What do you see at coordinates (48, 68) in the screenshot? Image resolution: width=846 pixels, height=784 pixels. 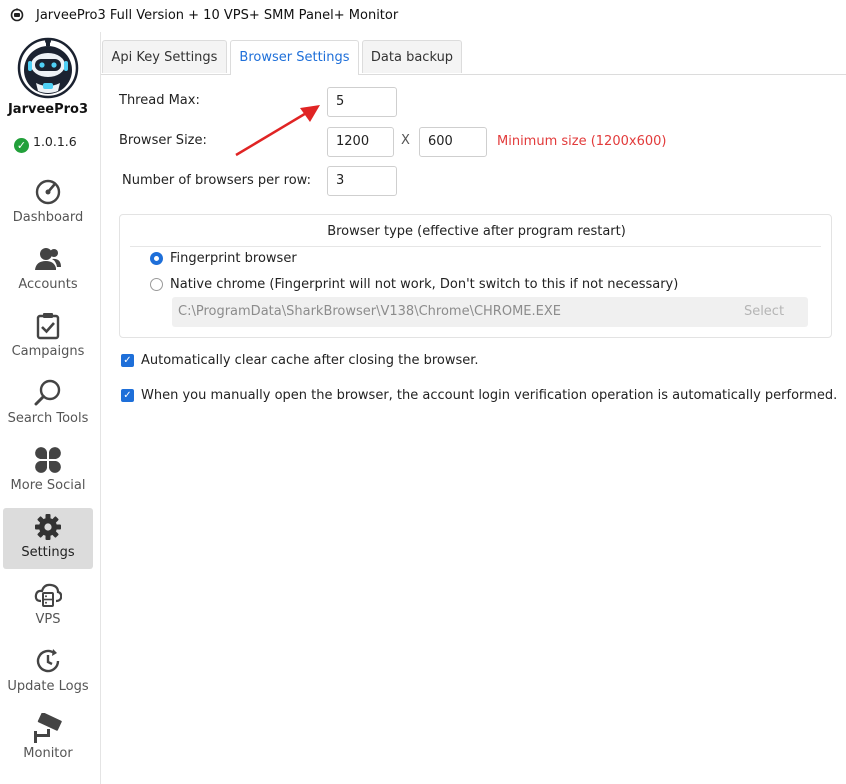 I see `robot-avatar-icon` at bounding box center [48, 68].